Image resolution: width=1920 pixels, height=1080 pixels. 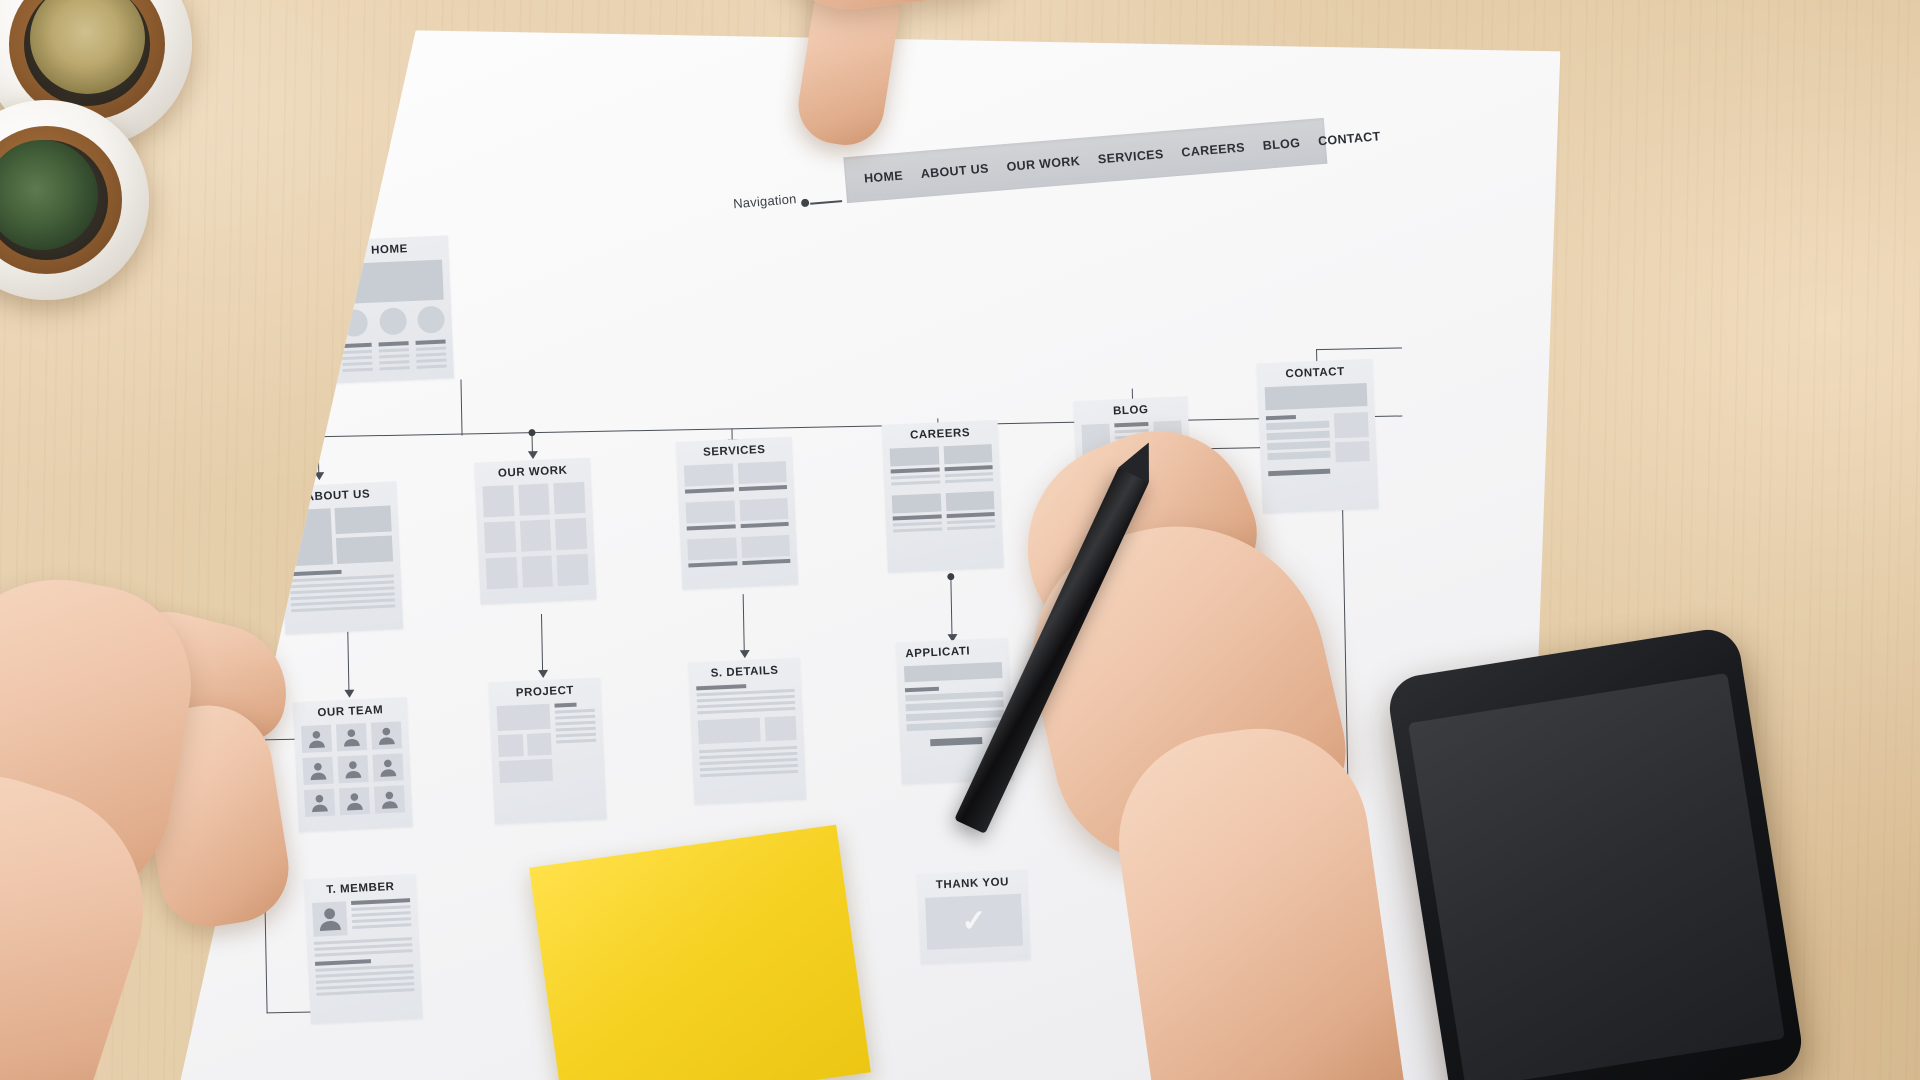 What do you see at coordinates (524, 717) in the screenshot?
I see `project-main-image` at bounding box center [524, 717].